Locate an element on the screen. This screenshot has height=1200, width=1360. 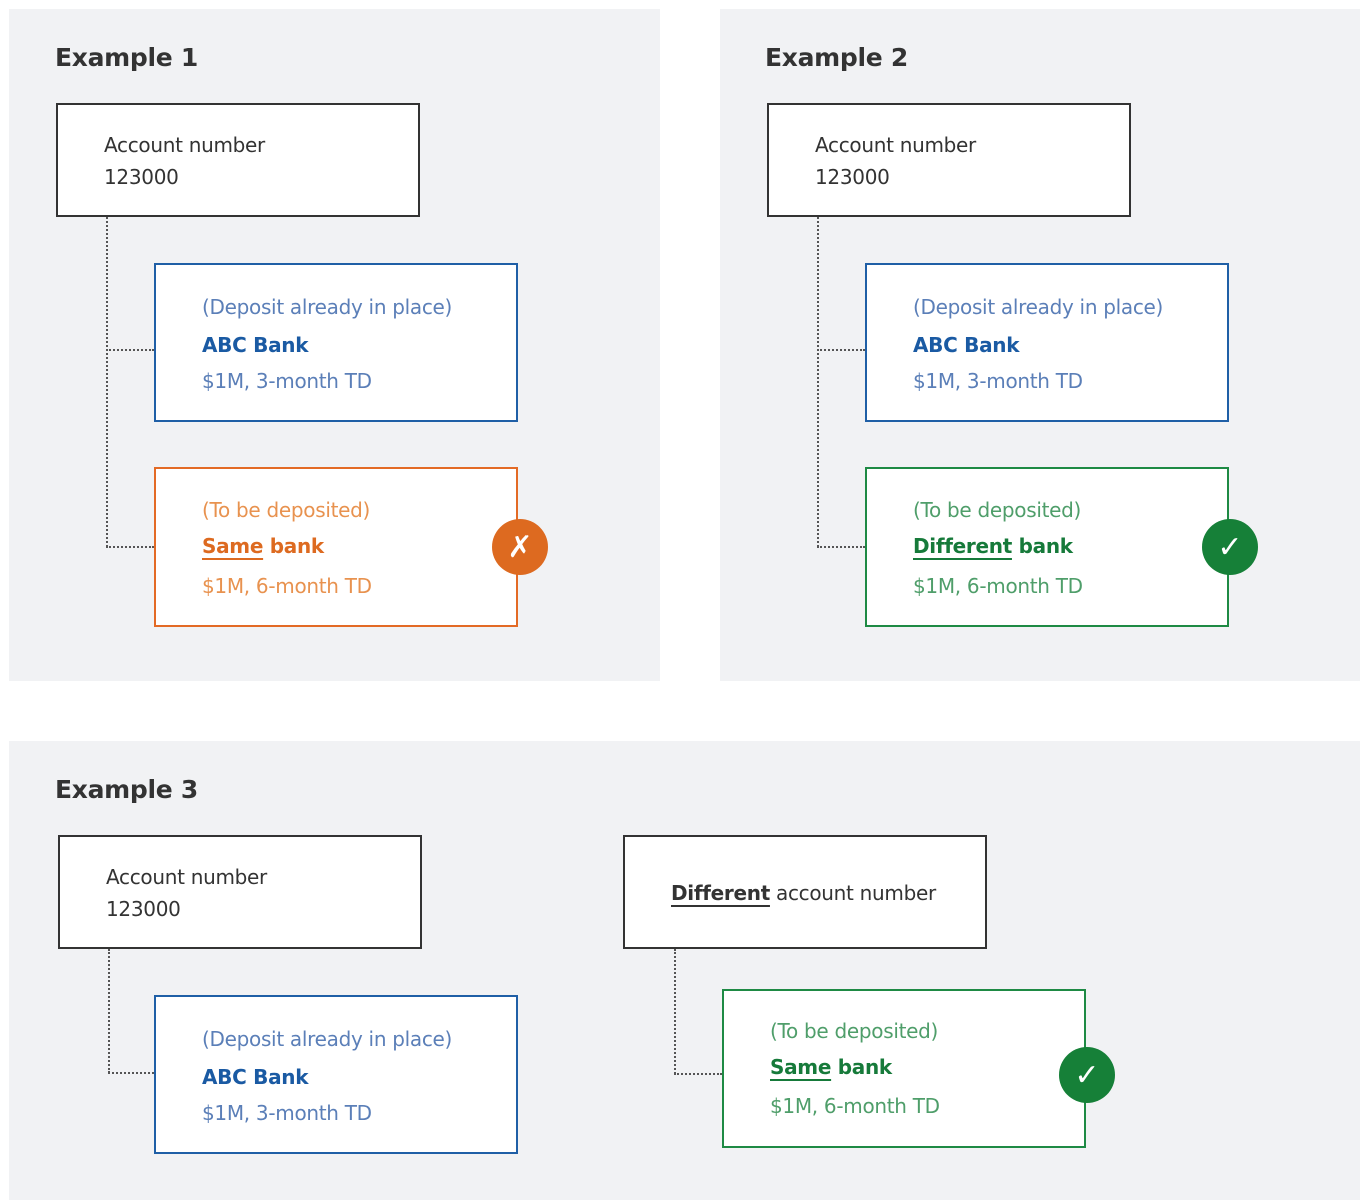
new-bank-name: Different bank is located at coordinates (993, 546).